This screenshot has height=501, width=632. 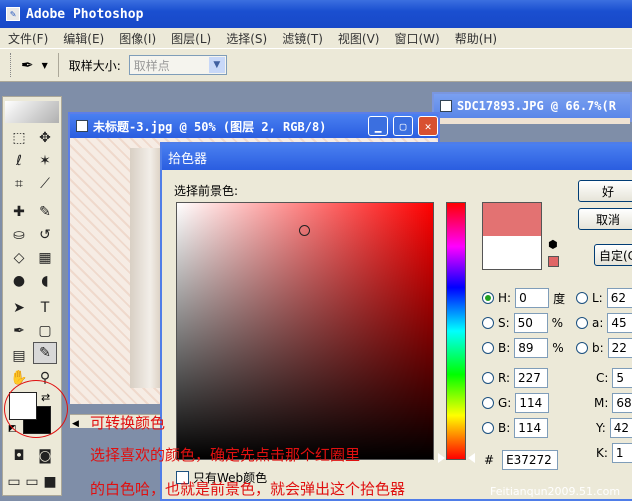 I want to click on type-tool-icon: T, so click(x=45, y=308).